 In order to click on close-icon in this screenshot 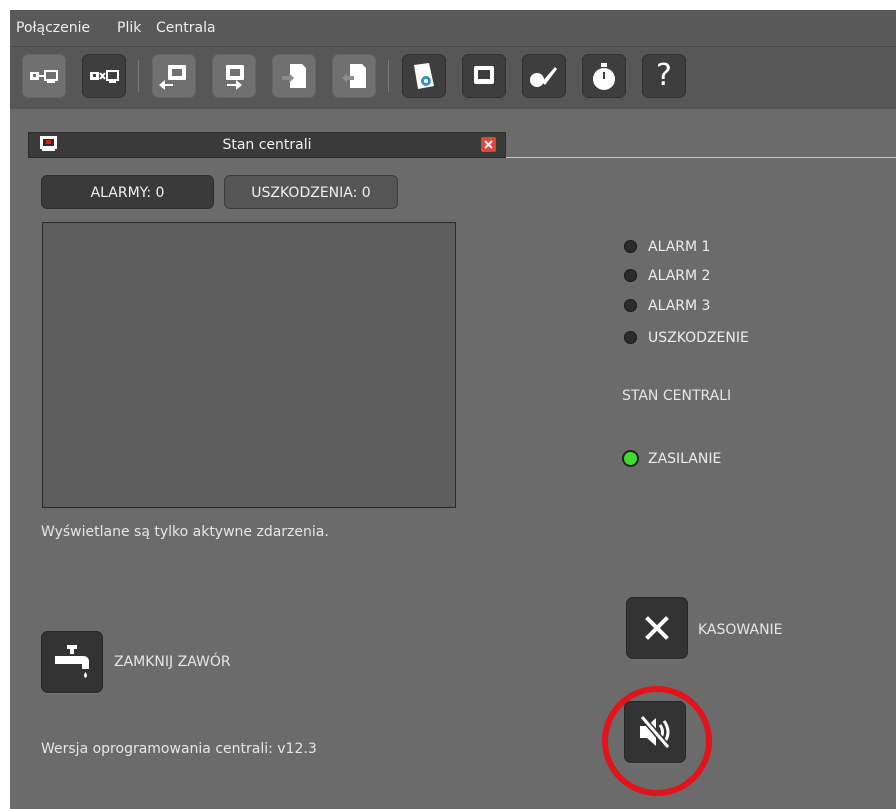, I will do `click(488, 144)`.